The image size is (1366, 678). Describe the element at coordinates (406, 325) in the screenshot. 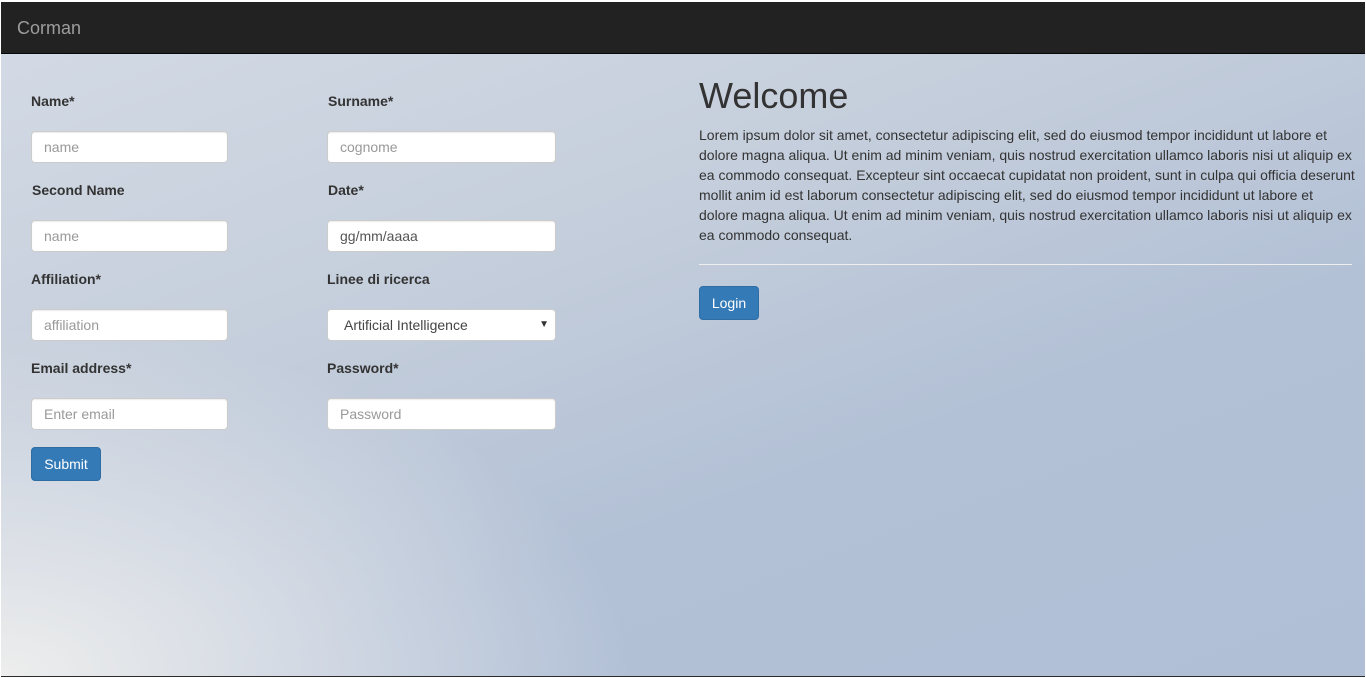

I see `research-lines-selected: Artificial Intelligence` at that location.